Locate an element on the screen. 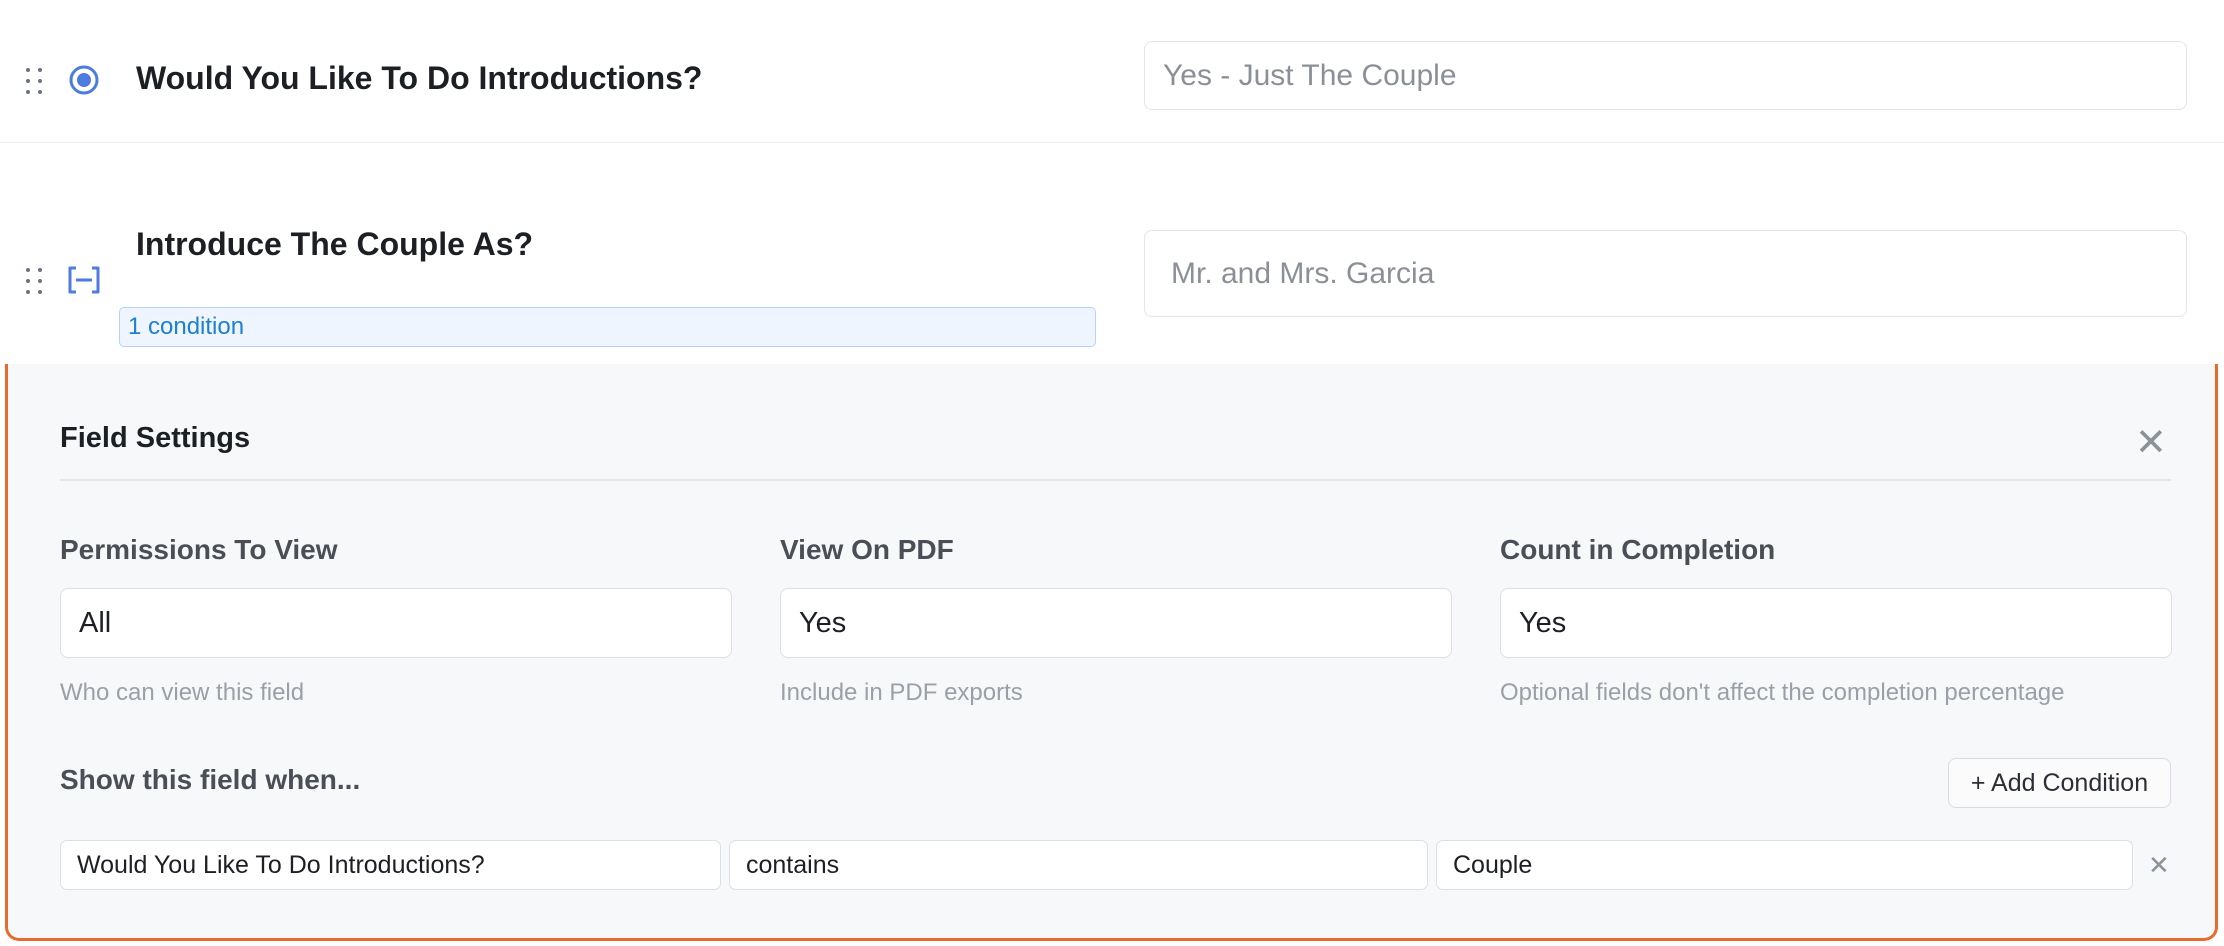 This screenshot has width=2224, height=946. permissions-label: Permissions To View is located at coordinates (199, 549).